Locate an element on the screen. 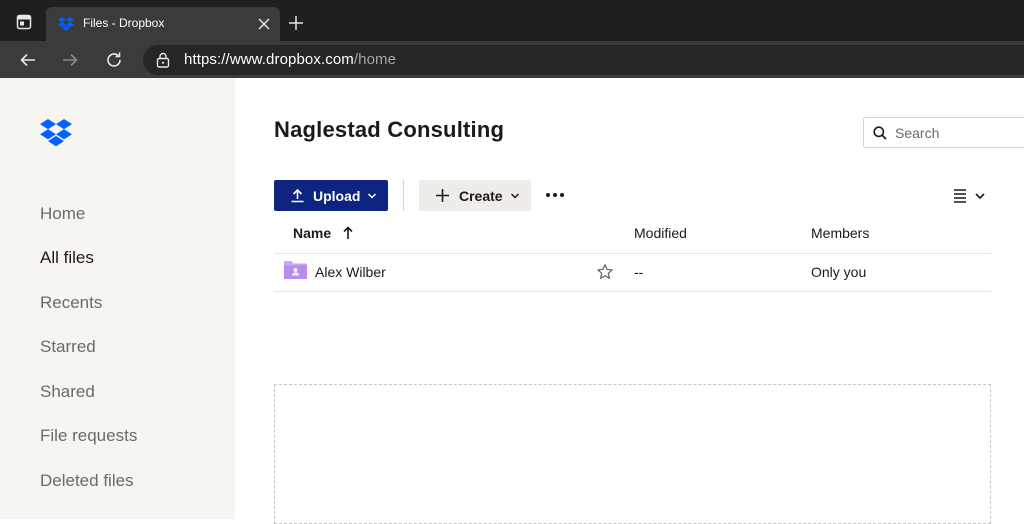 This screenshot has height=524, width=1024. sort-ascending-icon is located at coordinates (348, 233).